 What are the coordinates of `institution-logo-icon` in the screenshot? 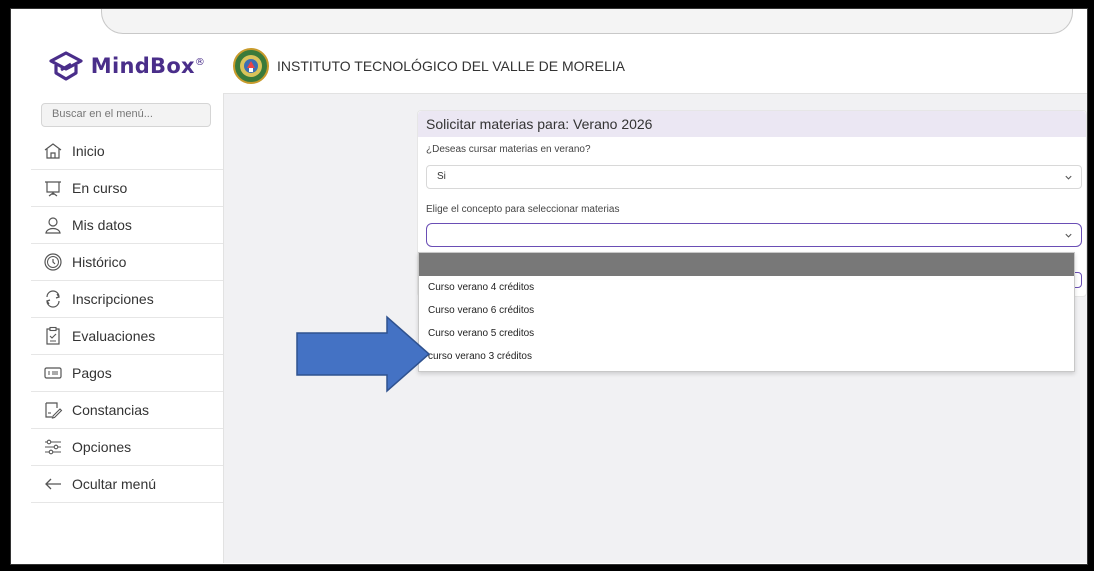 It's located at (251, 66).